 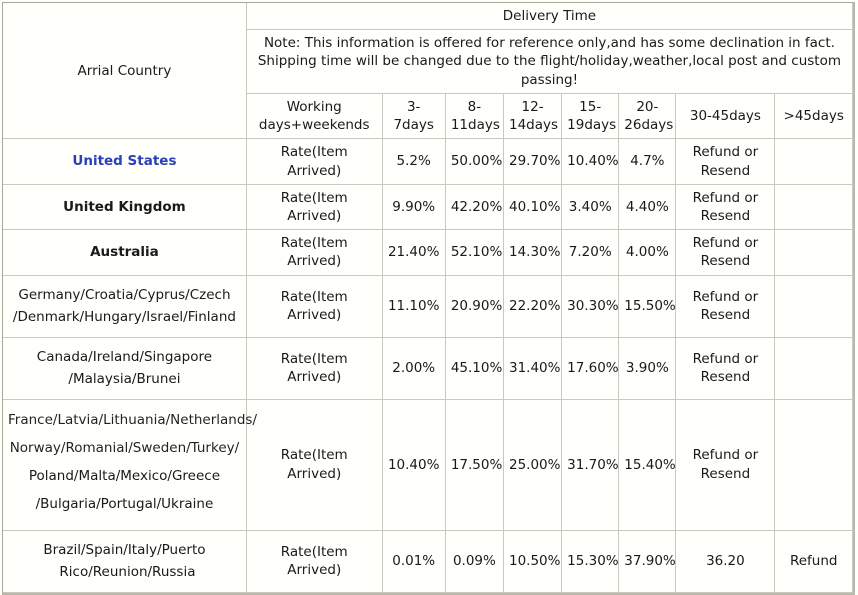 I want to click on country-line: France/Latvia/Lithuania/Netherlands/, so click(x=133, y=419).